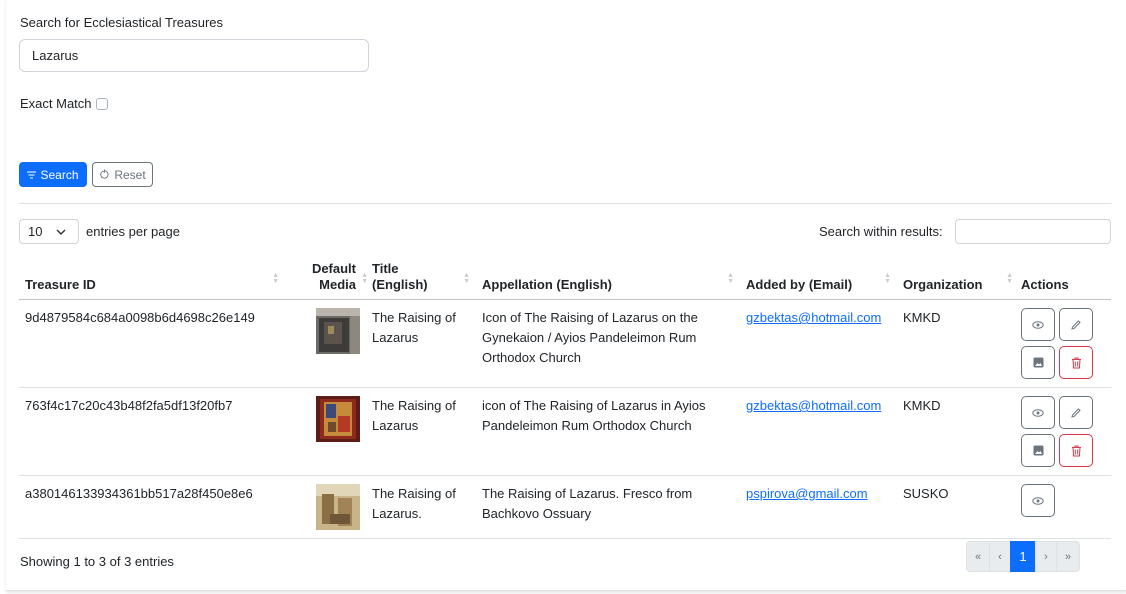 The width and height of the screenshot is (1126, 594). I want to click on exact-match-row: Exact Match, so click(64, 103).